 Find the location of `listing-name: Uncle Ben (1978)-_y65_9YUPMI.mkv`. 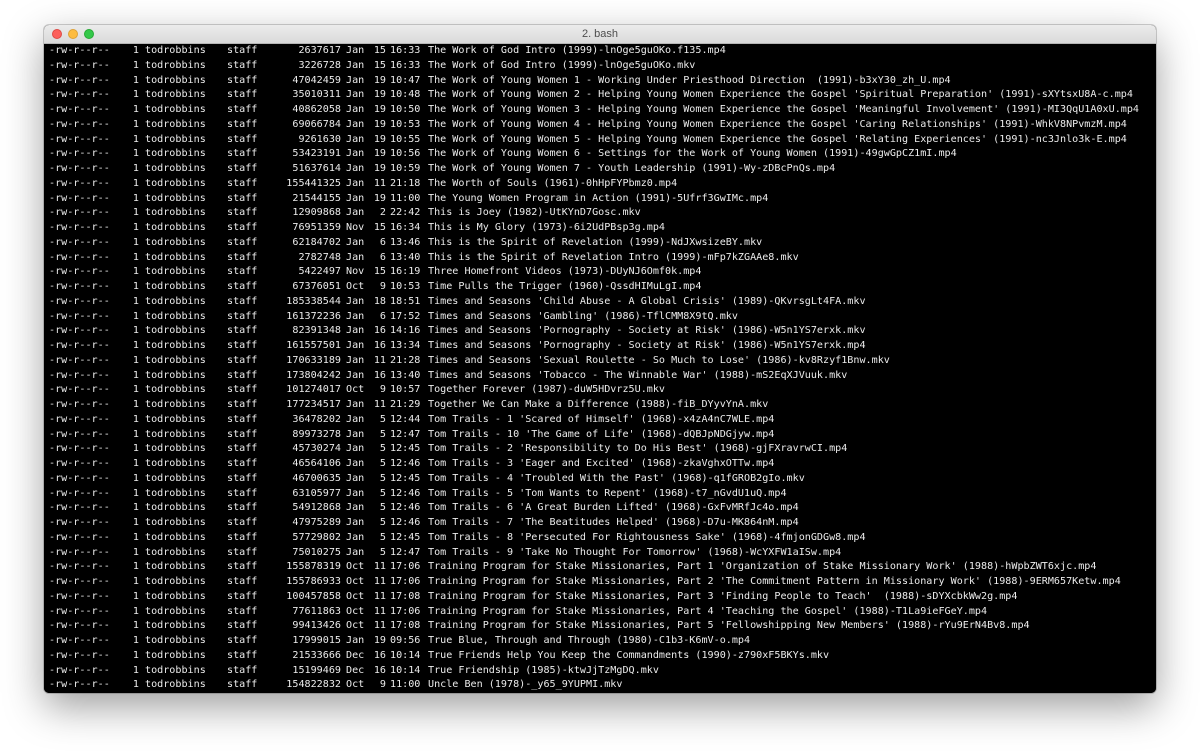

listing-name: Uncle Ben (1978)-_y65_9YUPMI.mkv is located at coordinates (525, 685).